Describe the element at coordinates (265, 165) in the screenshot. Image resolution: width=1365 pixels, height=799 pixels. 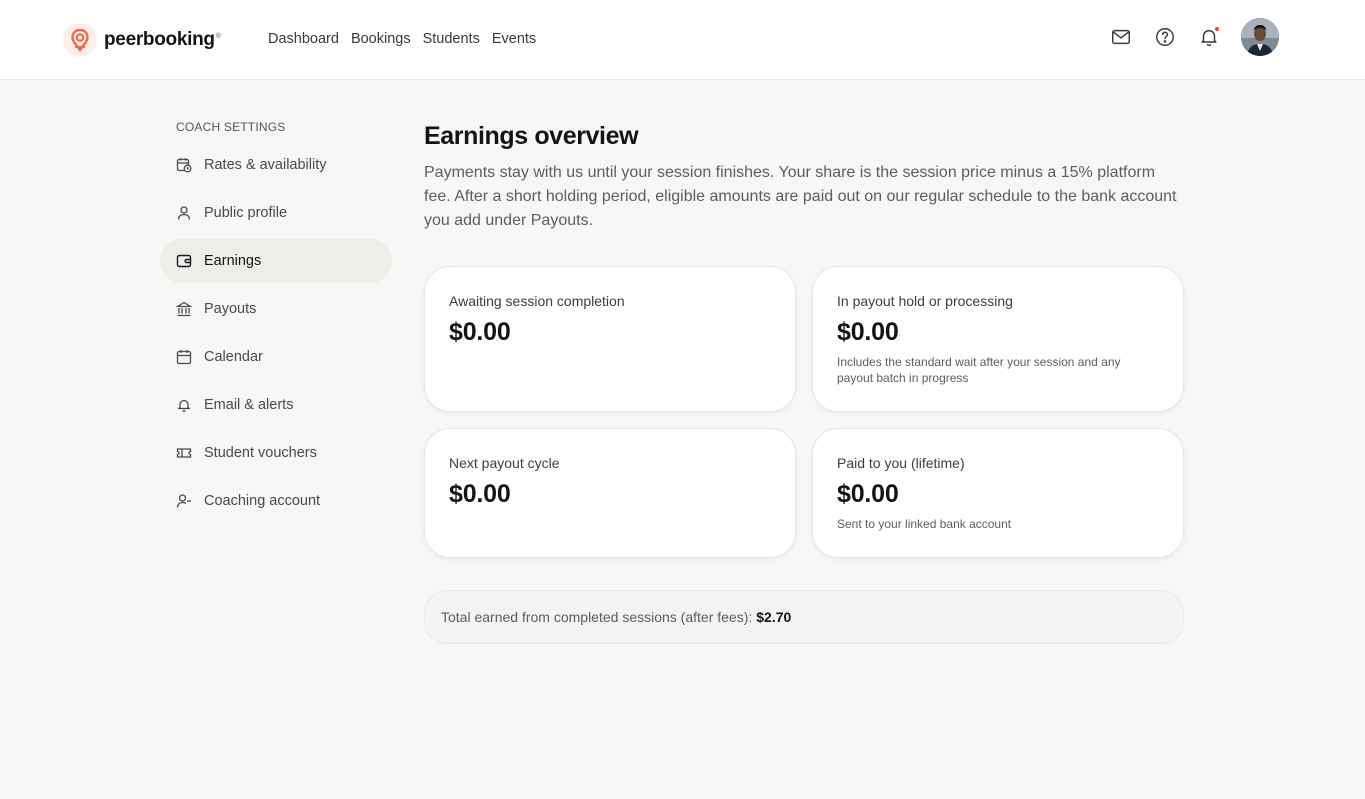
I see `sidebar-item-label: Rates & availability` at that location.